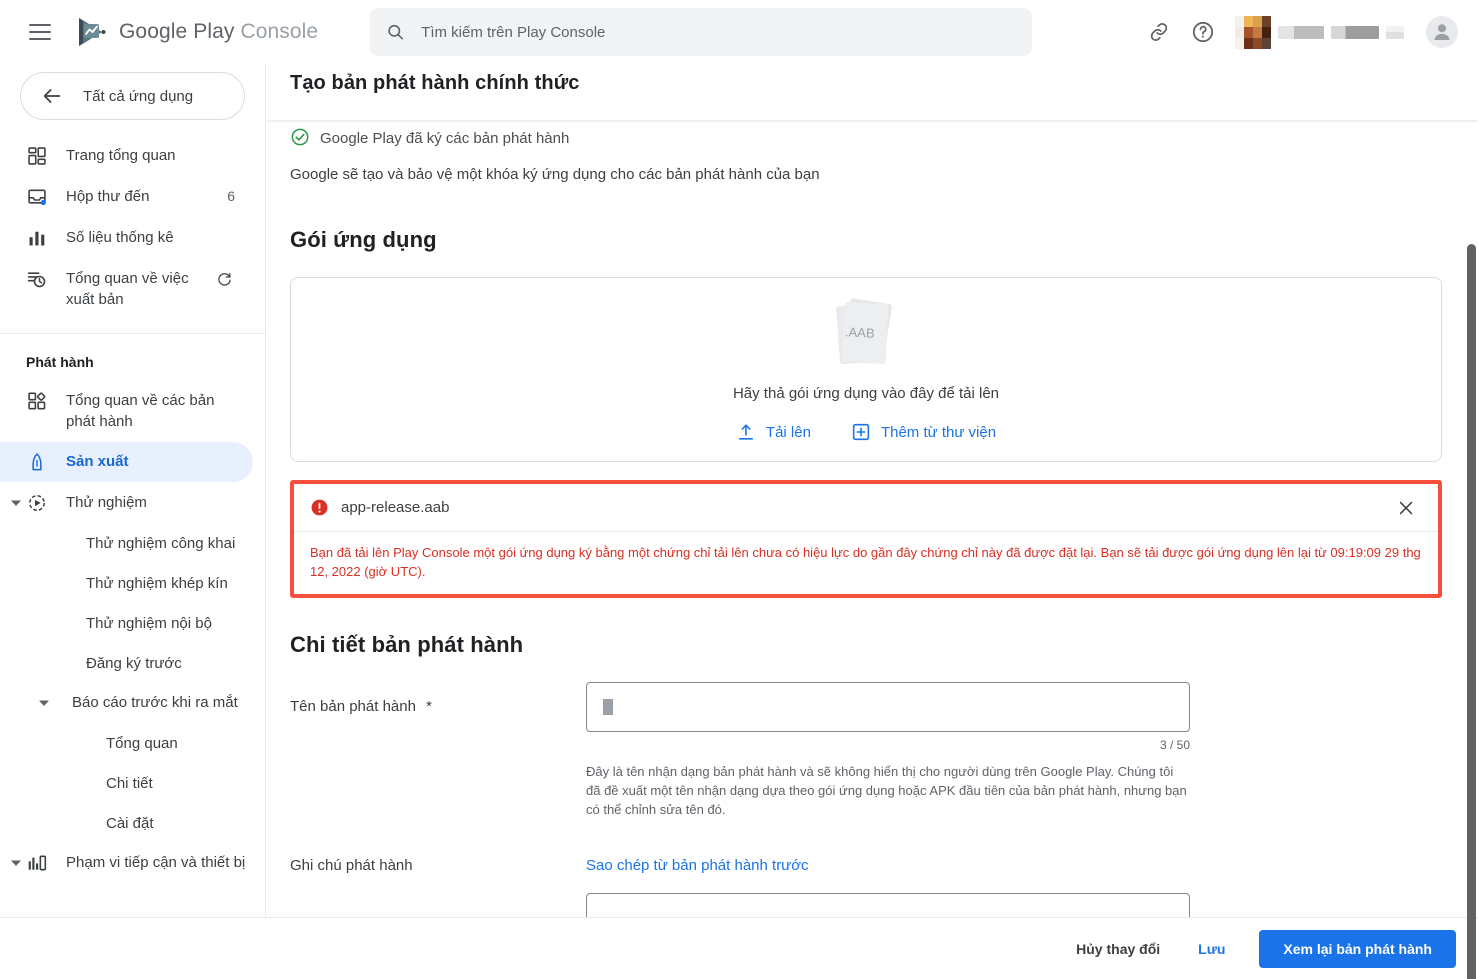 This screenshot has width=1478, height=979. What do you see at coordinates (52, 96) in the screenshot?
I see `arrow-back-icon` at bounding box center [52, 96].